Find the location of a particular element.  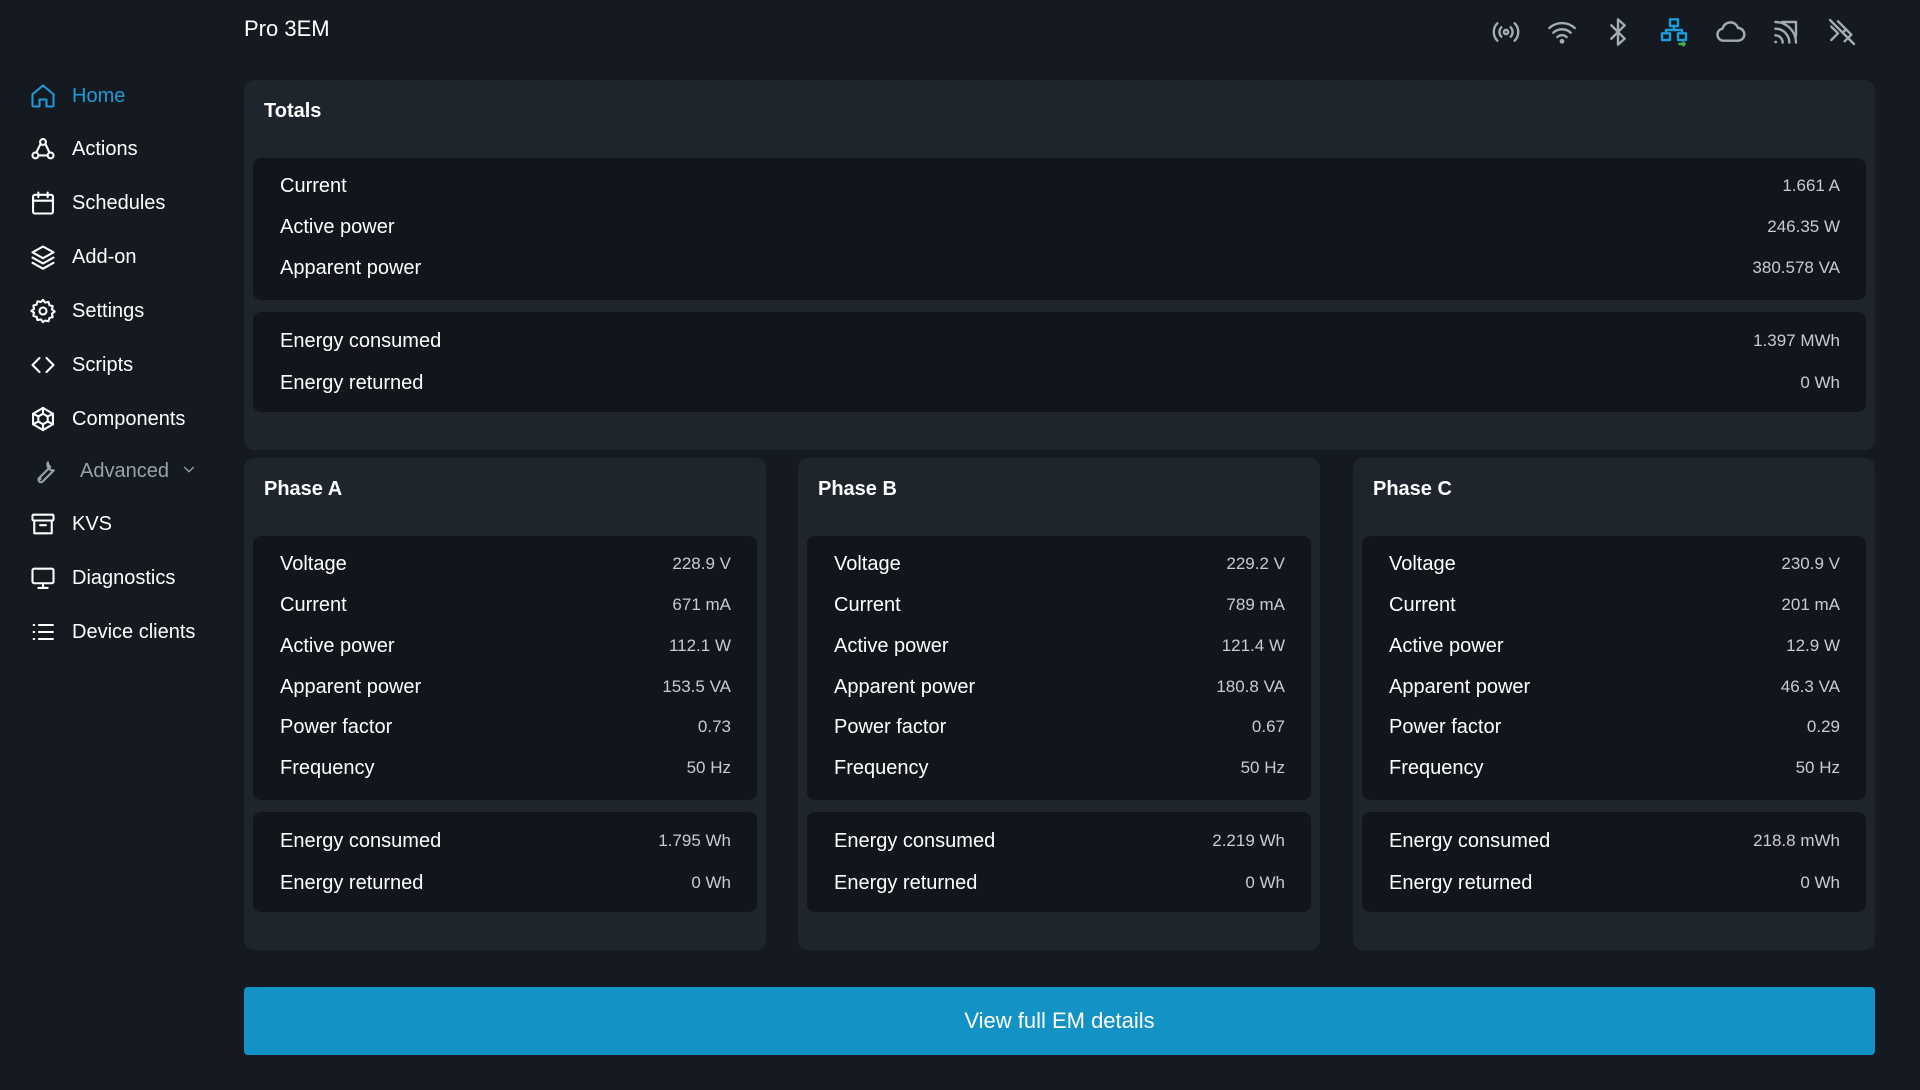

archive-icon is located at coordinates (43, 524).